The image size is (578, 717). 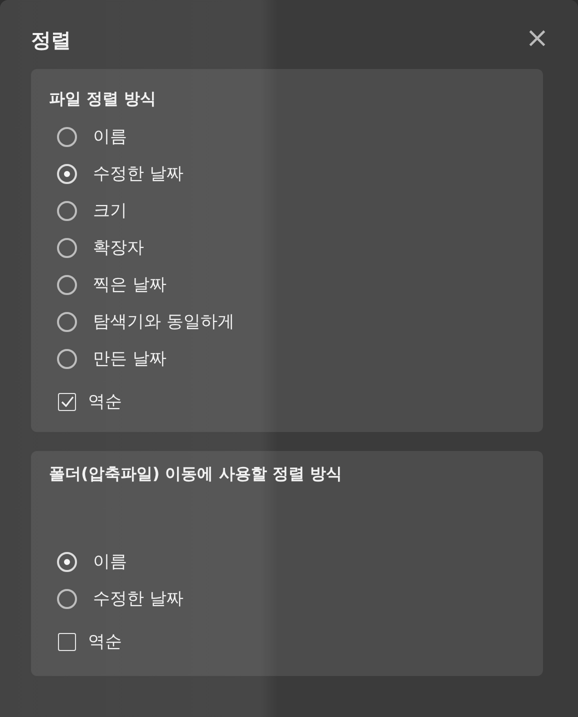 I want to click on option-label: 만든 날짜, so click(x=129, y=359).